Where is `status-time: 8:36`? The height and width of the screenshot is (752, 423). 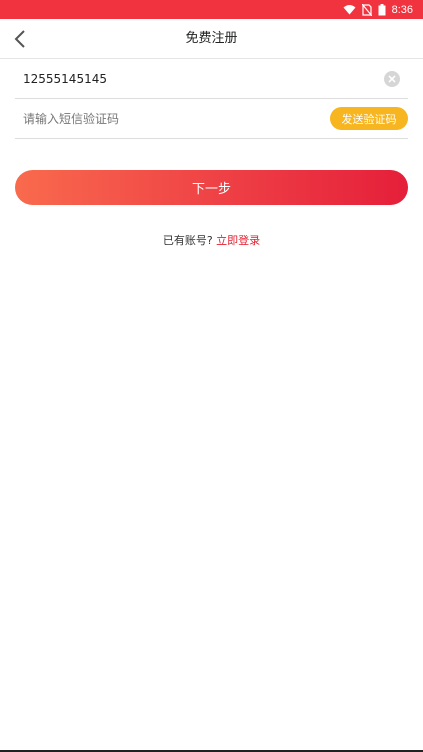
status-time: 8:36 is located at coordinates (402, 9).